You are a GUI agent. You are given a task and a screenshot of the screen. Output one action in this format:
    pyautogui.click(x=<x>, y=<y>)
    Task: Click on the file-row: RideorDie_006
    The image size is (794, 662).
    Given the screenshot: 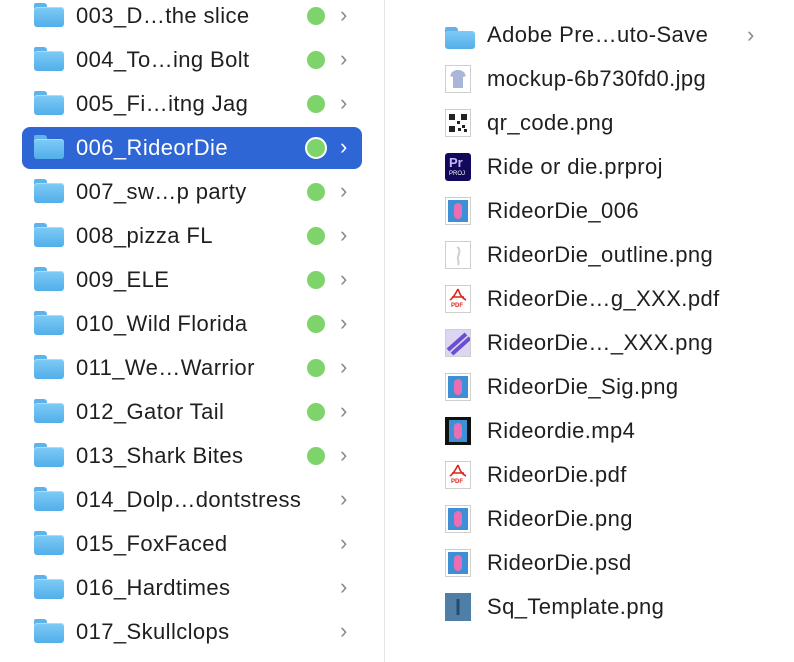 What is the action you would take?
    pyautogui.click(x=616, y=211)
    